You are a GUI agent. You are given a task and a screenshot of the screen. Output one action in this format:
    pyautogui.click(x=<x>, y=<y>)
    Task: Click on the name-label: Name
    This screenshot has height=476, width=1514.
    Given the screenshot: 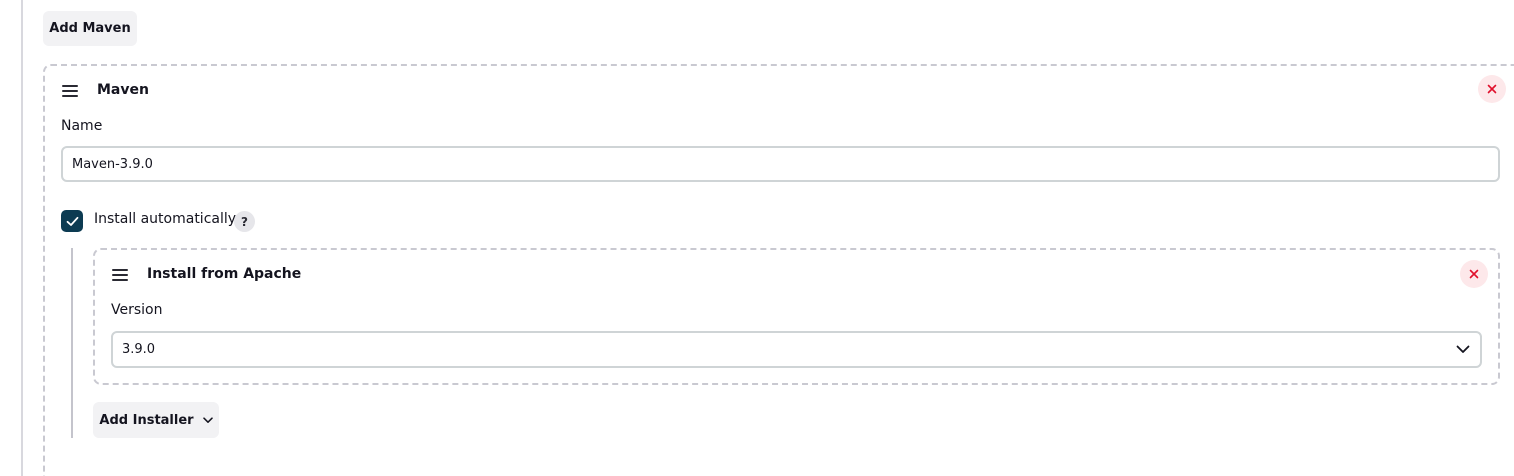 What is the action you would take?
    pyautogui.click(x=82, y=126)
    